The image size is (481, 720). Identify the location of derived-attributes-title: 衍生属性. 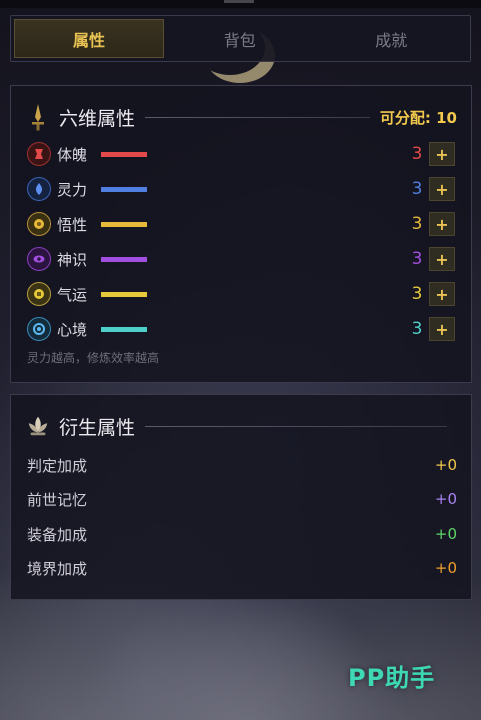
(97, 427).